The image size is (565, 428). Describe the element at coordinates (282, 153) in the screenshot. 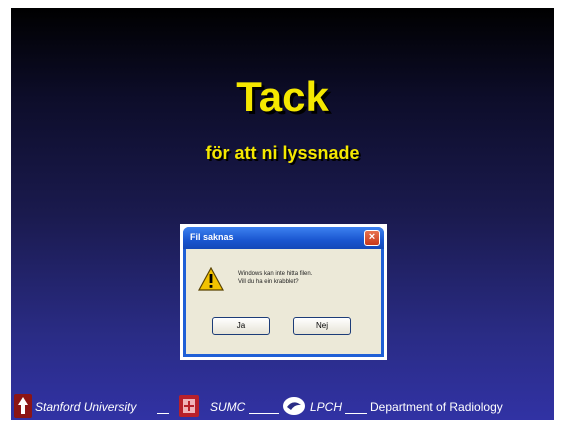

I see `slide-subtitle: för att ni lyssnade` at that location.